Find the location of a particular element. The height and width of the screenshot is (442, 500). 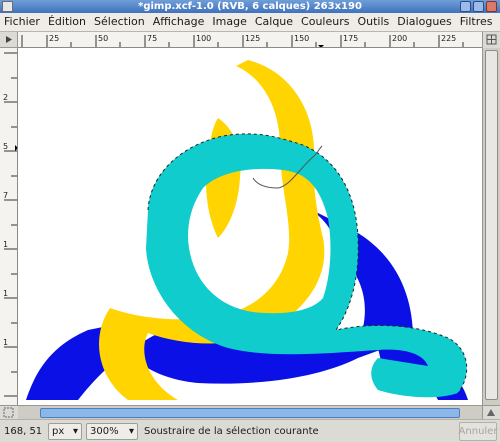

ruler-menu-icon is located at coordinates (9, 40).